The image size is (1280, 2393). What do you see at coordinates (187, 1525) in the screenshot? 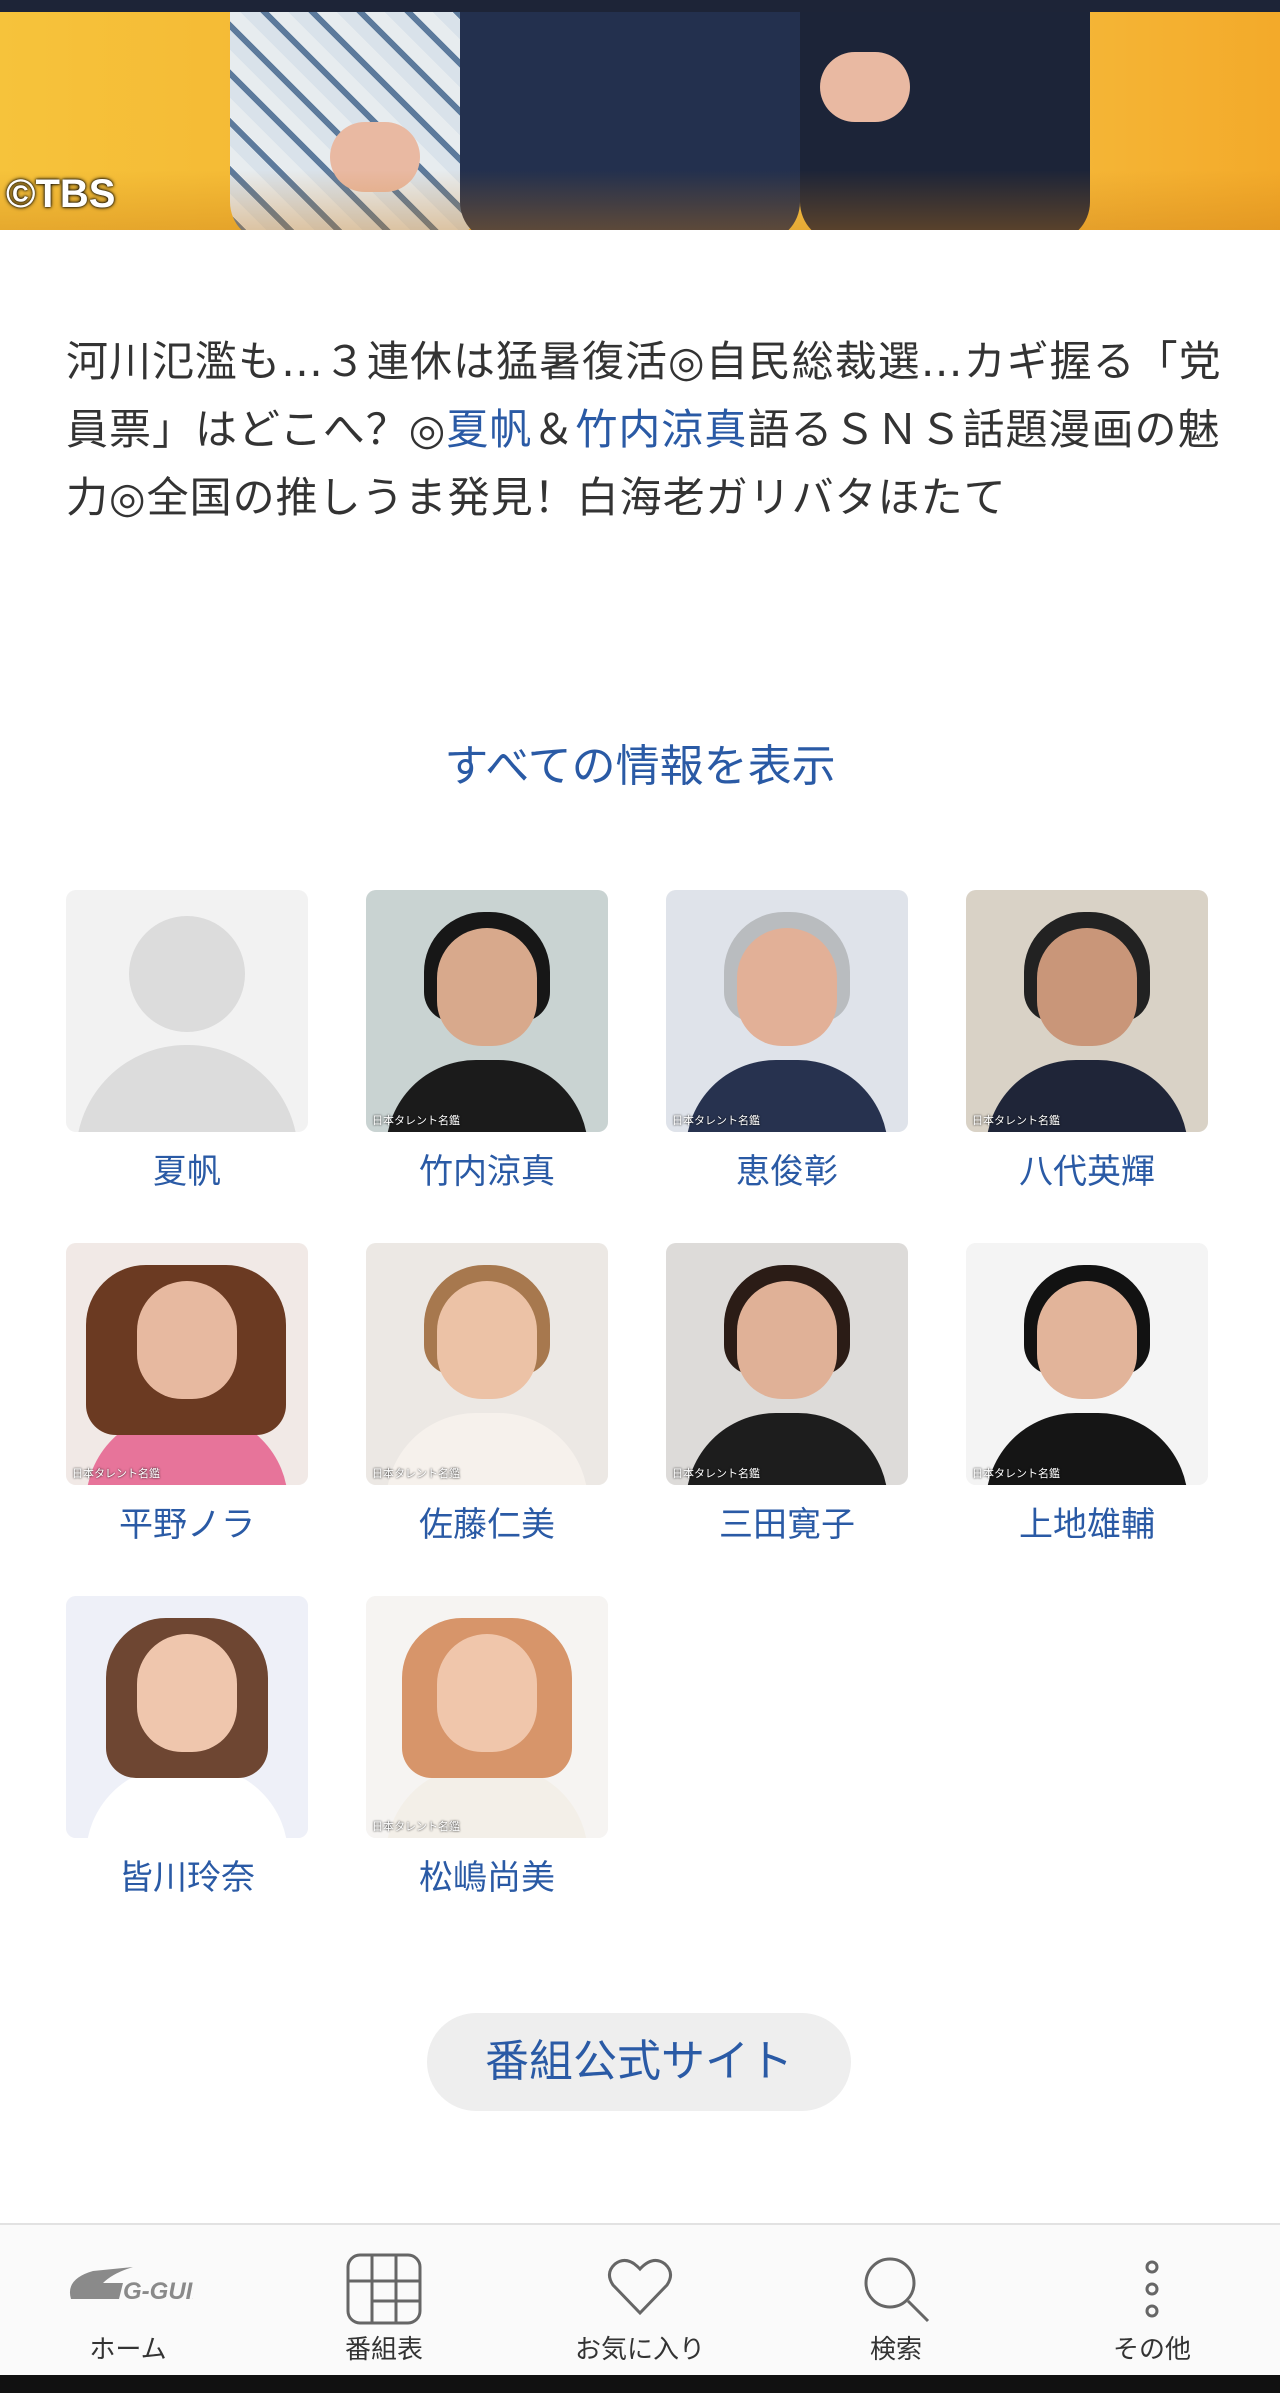
I see `cast-name: 平野ノラ` at bounding box center [187, 1525].